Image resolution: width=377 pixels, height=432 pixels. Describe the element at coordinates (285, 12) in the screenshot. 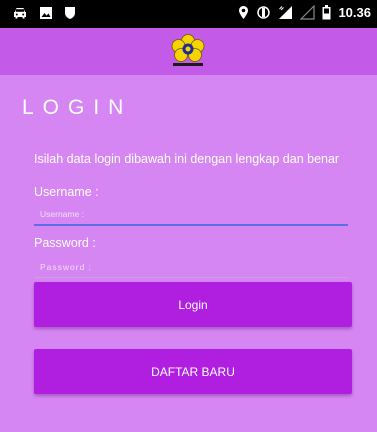

I see `signal-icon` at that location.